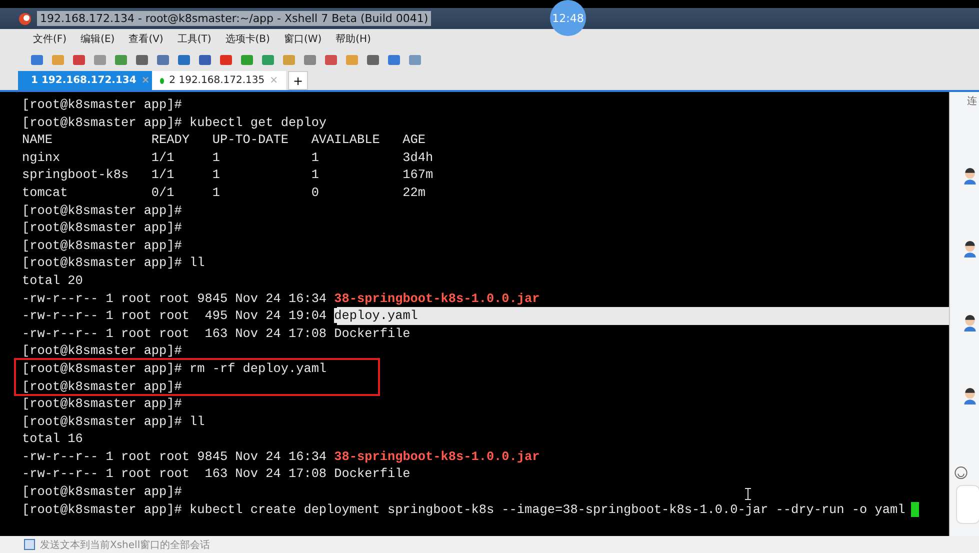 The width and height of the screenshot is (979, 553). I want to click on terminal-line: -rw-r--r-- 1 root root 495 Nov 24 19:04, so click(175, 316).